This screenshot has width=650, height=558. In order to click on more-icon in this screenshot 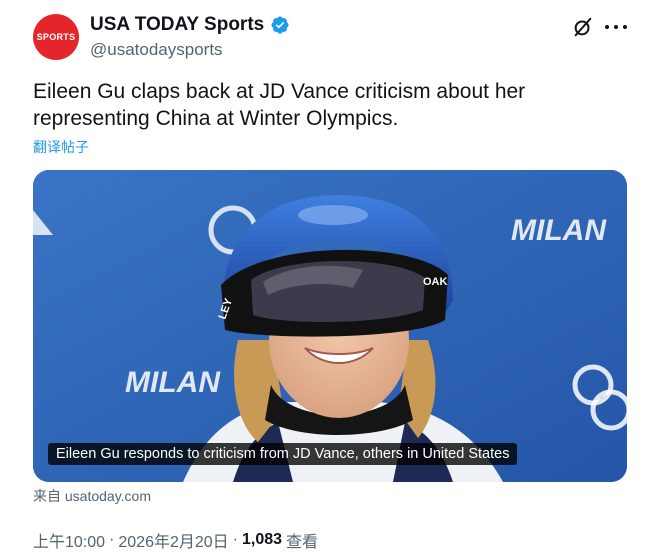, I will do `click(616, 27)`.